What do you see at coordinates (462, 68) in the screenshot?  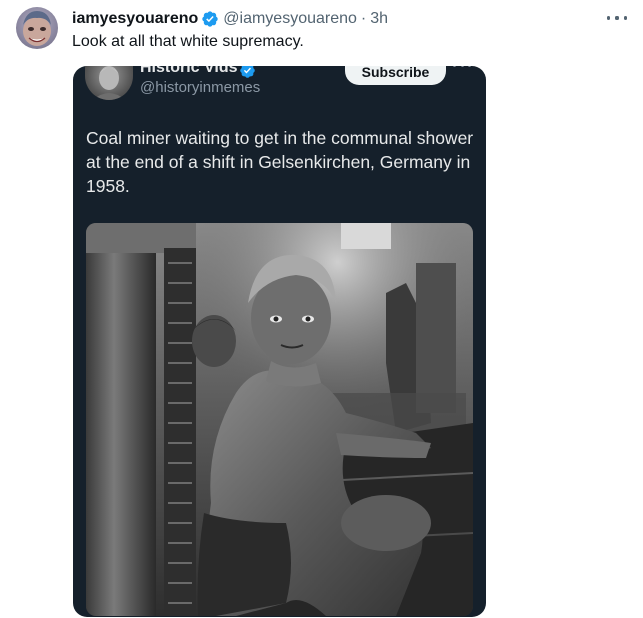 I see `quoted-more-icon` at bounding box center [462, 68].